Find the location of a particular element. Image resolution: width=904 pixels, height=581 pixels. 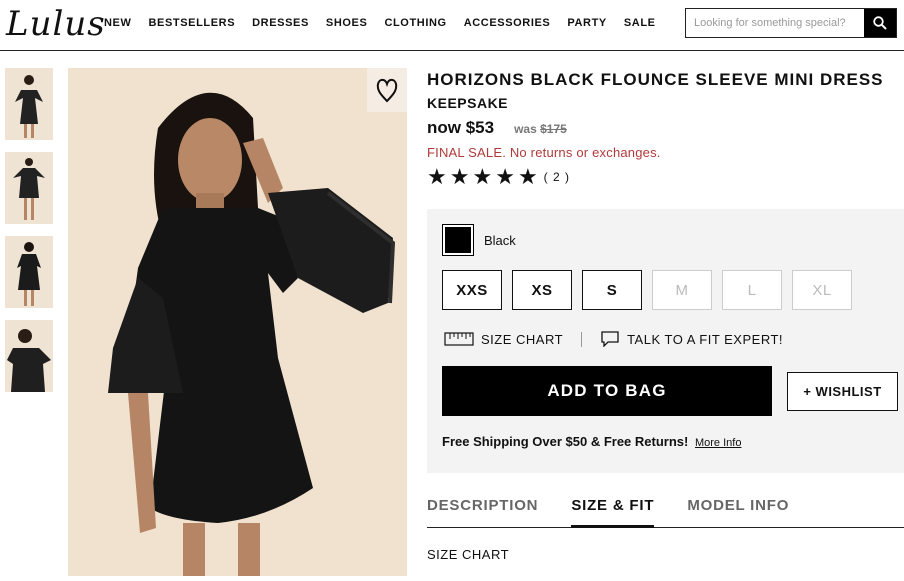

nav-item-sale: SALE is located at coordinates (640, 23).